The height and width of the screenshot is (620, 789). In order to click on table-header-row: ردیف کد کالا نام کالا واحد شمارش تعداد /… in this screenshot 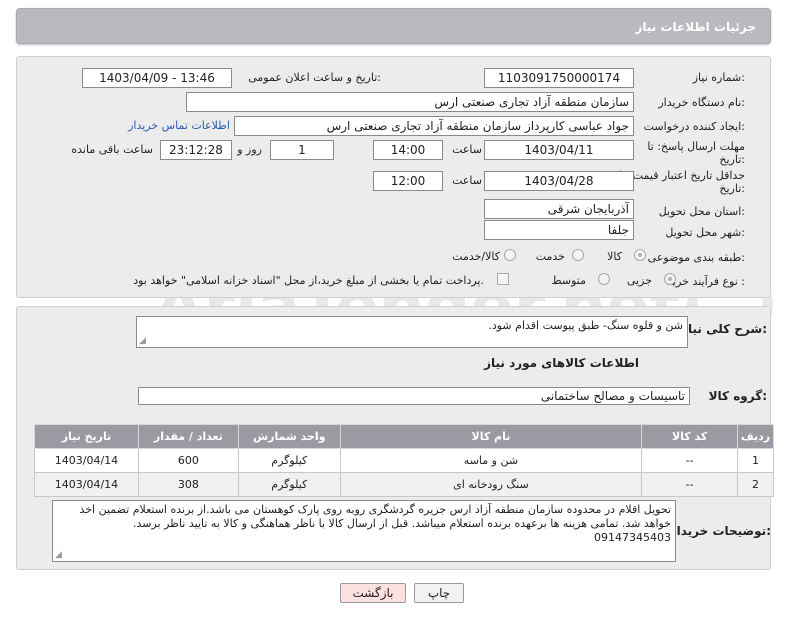, I will do `click(404, 436)`.